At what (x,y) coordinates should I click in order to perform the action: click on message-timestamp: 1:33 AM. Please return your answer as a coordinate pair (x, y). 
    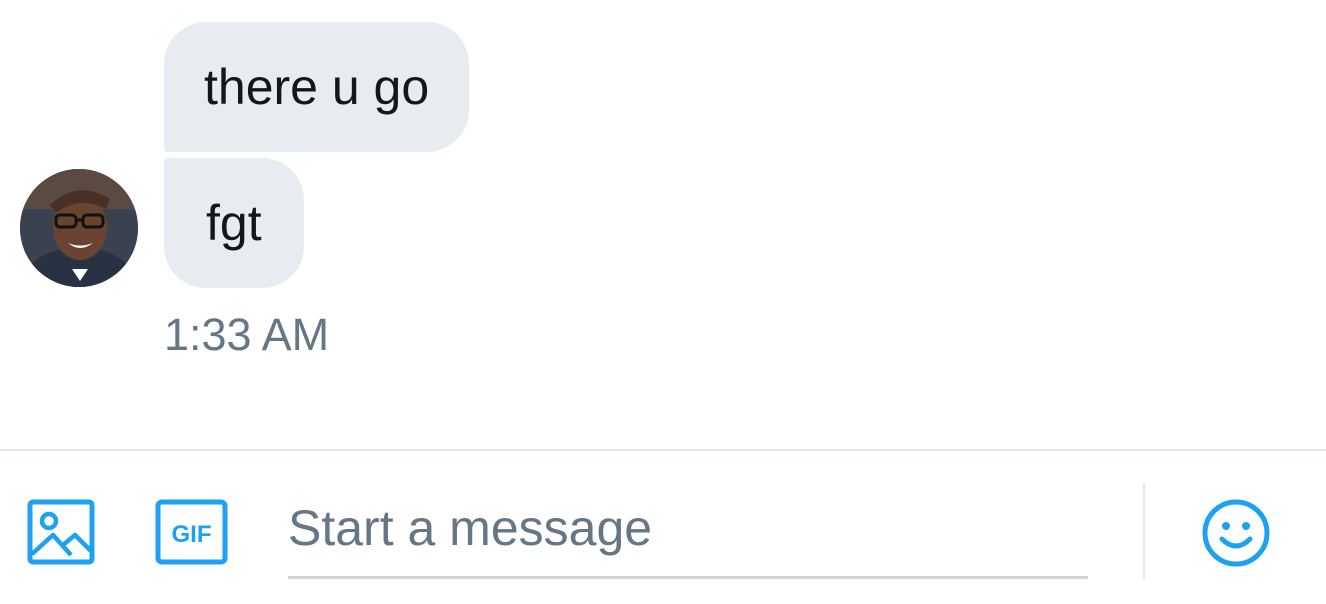
    Looking at the image, I should click on (247, 334).